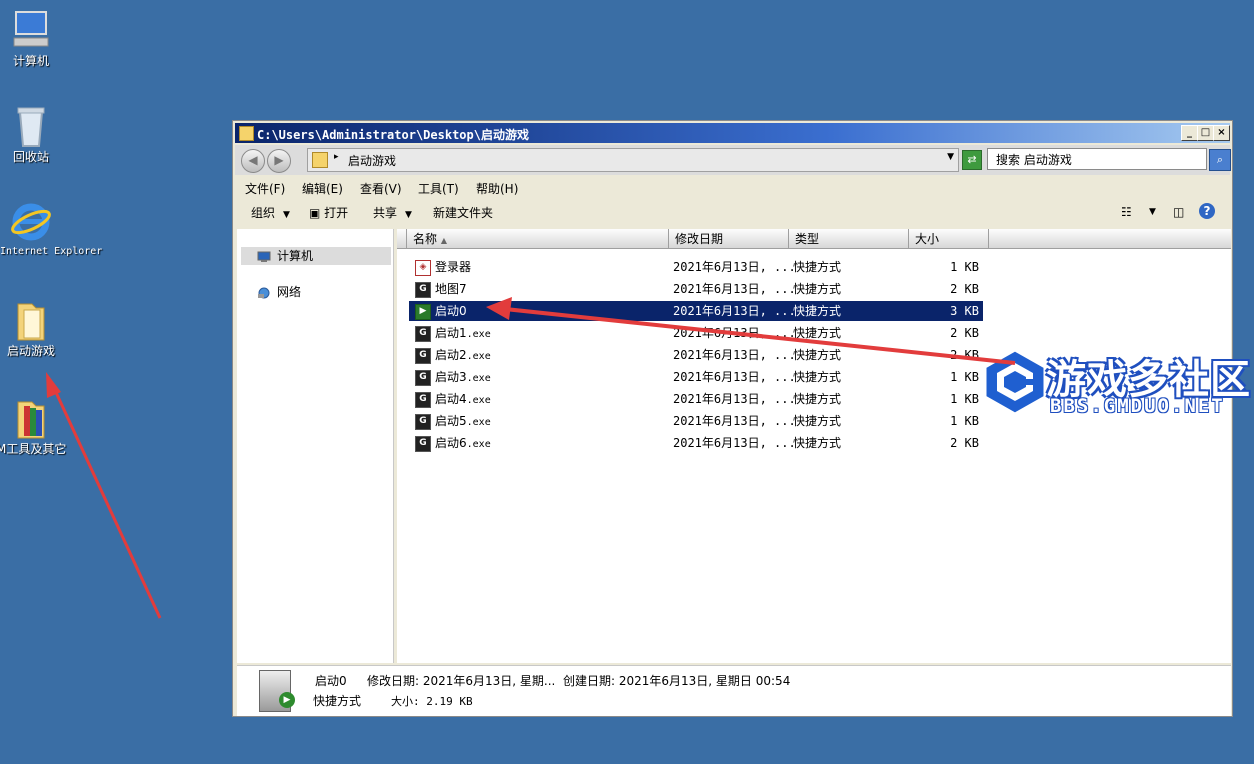 The width and height of the screenshot is (1254, 764). I want to click on table-row: G 启动2.exe 2021年6月13日, ... 快捷方式 2 KB, so click(696, 355).